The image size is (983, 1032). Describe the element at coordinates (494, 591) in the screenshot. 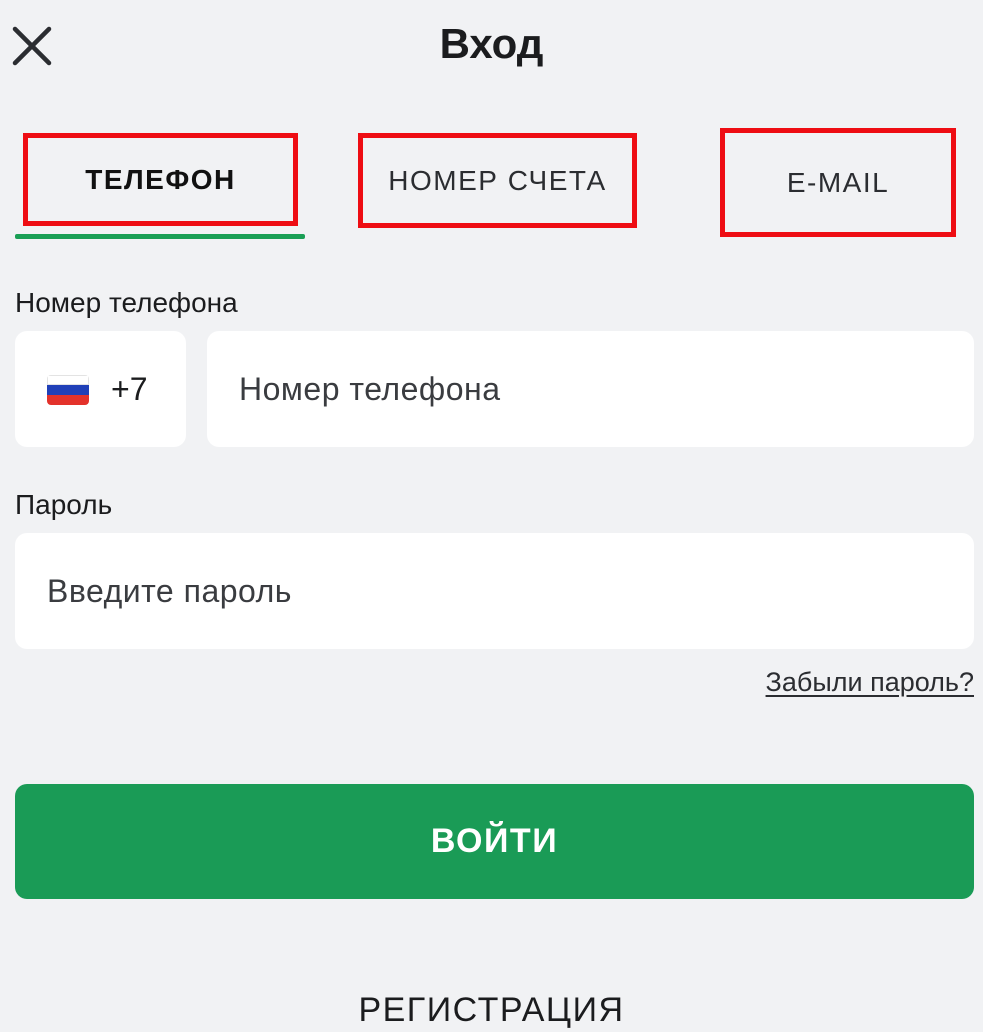

I see `password-input: Введите пароль` at that location.